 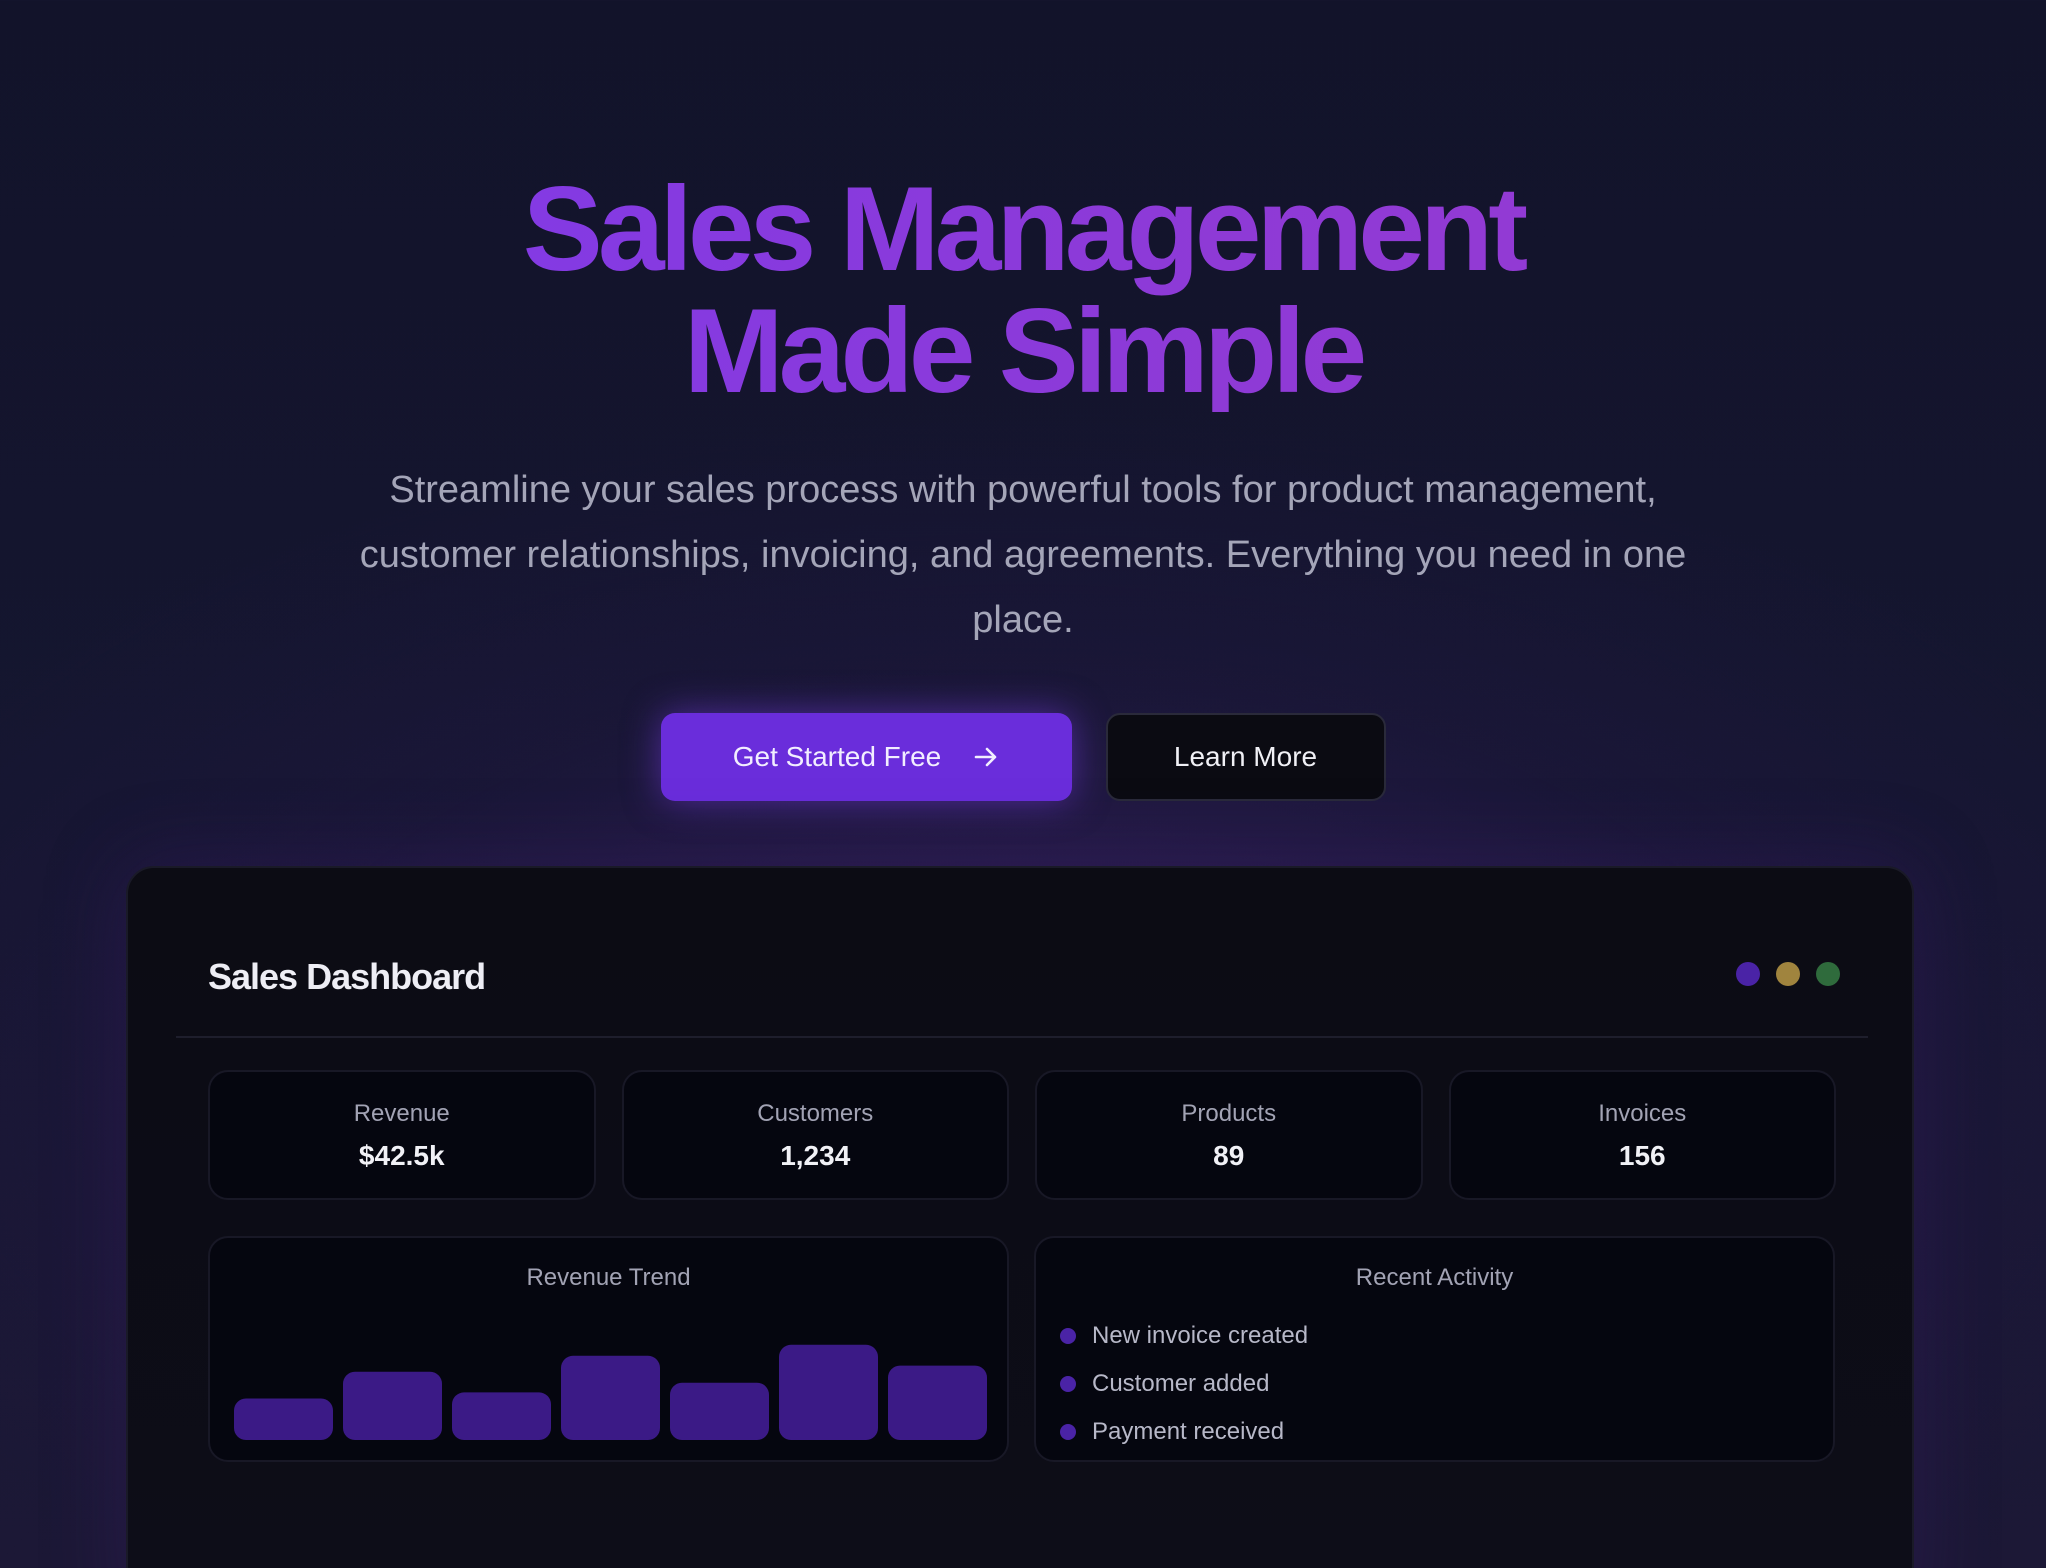 I want to click on stat-value: 1,234, so click(x=815, y=1155).